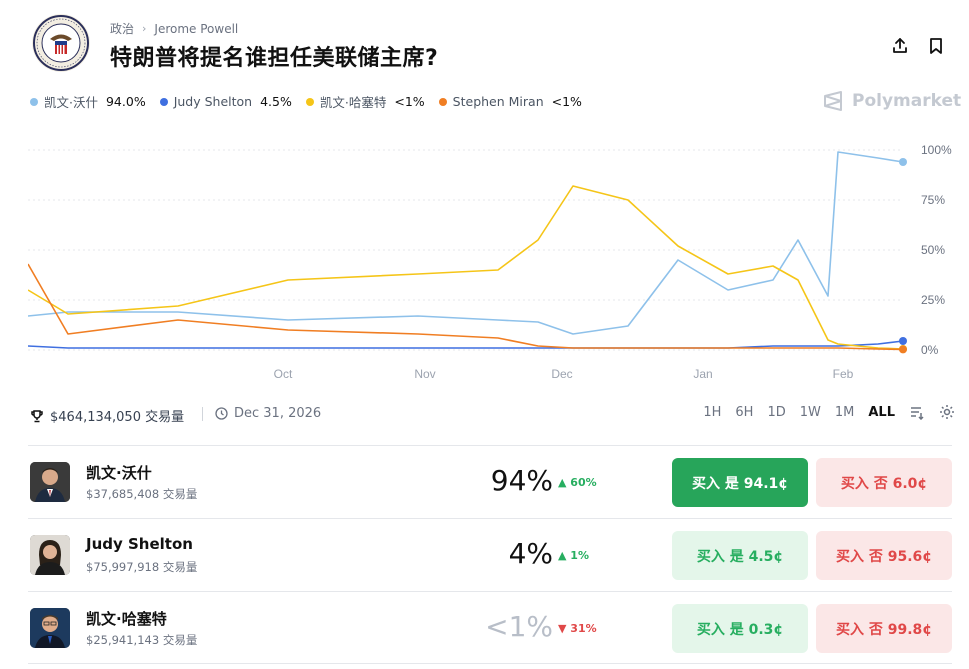  Describe the element at coordinates (530, 553) in the screenshot. I see `outcome-probability: 4%` at that location.